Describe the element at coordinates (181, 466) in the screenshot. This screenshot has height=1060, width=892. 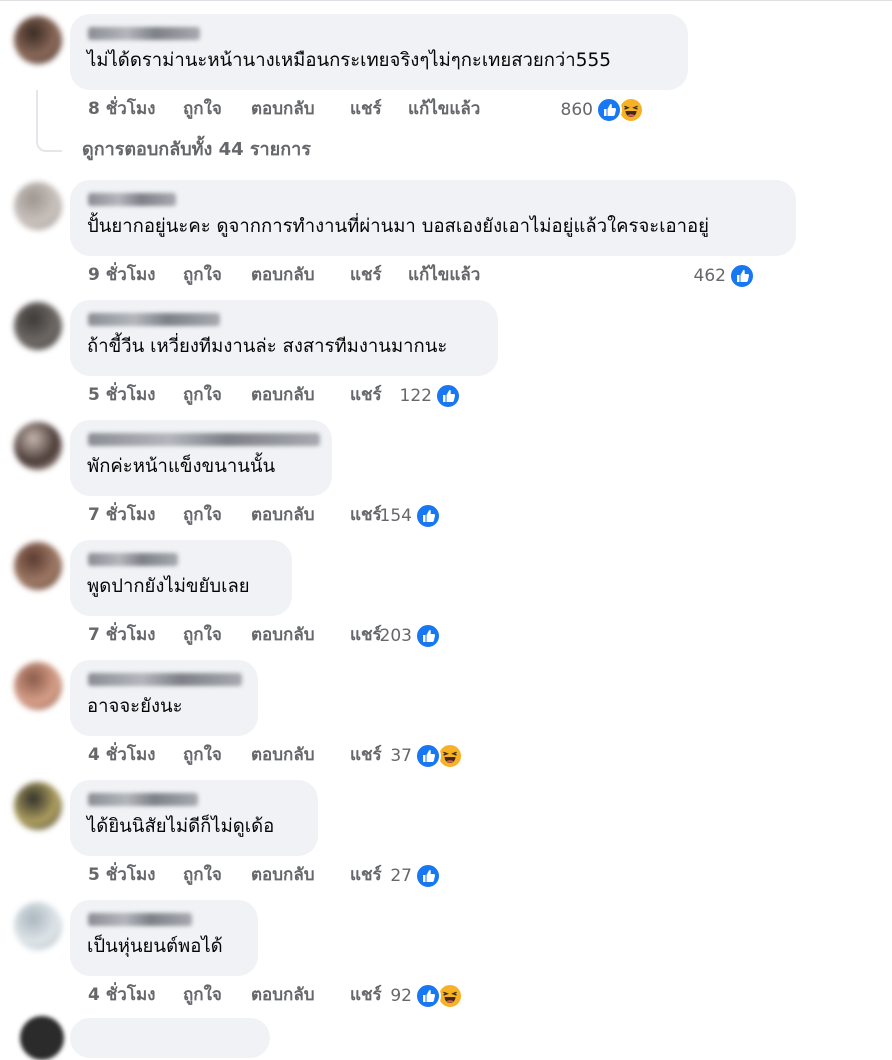
I see `comment-text: พักค่ะหน้าแข็งขนานนั้น` at that location.